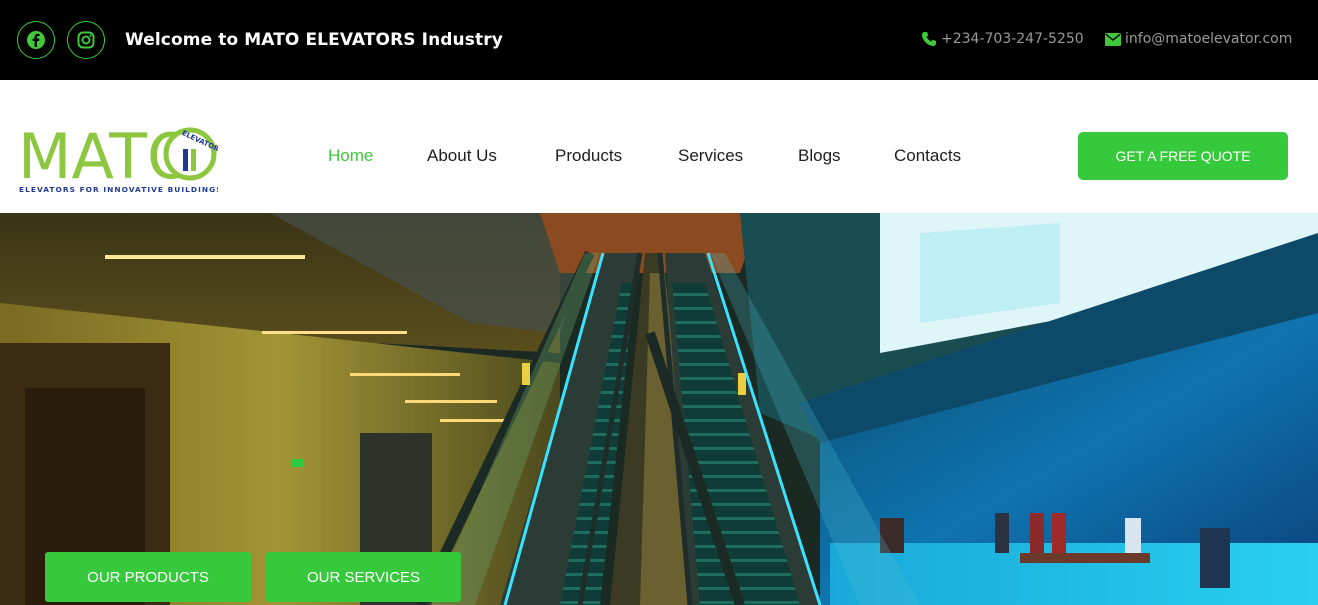  I want to click on our-products-button: OUR PRODUCTS, so click(148, 577).